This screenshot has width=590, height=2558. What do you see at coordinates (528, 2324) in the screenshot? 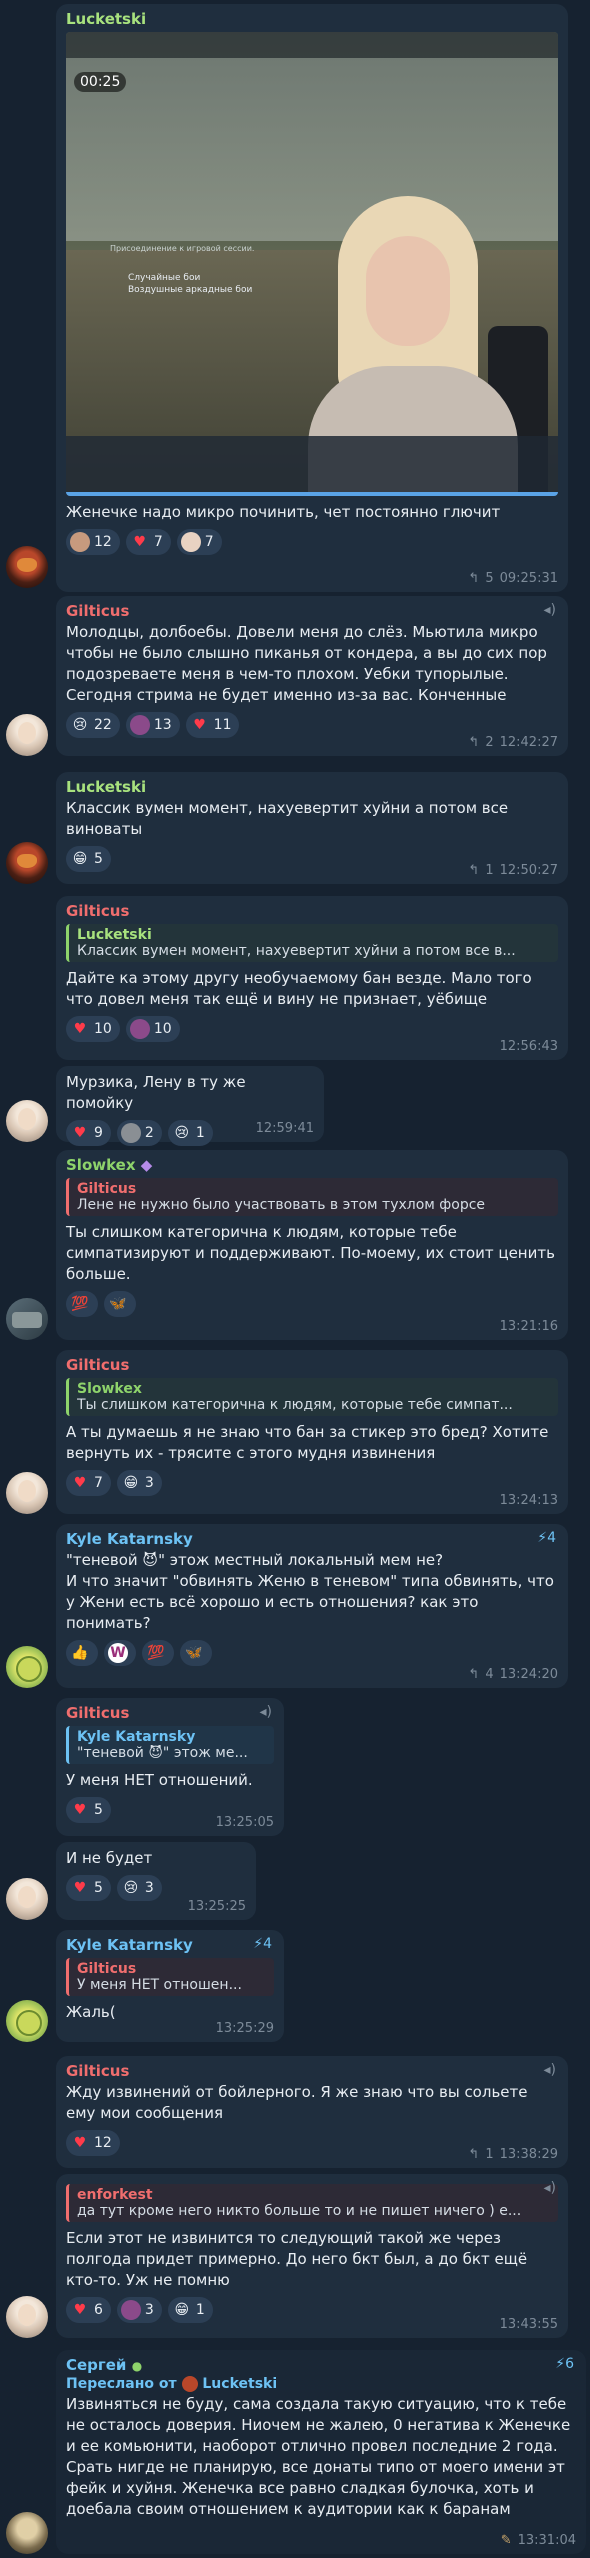
I see `timestamp: 13:43:55` at bounding box center [528, 2324].